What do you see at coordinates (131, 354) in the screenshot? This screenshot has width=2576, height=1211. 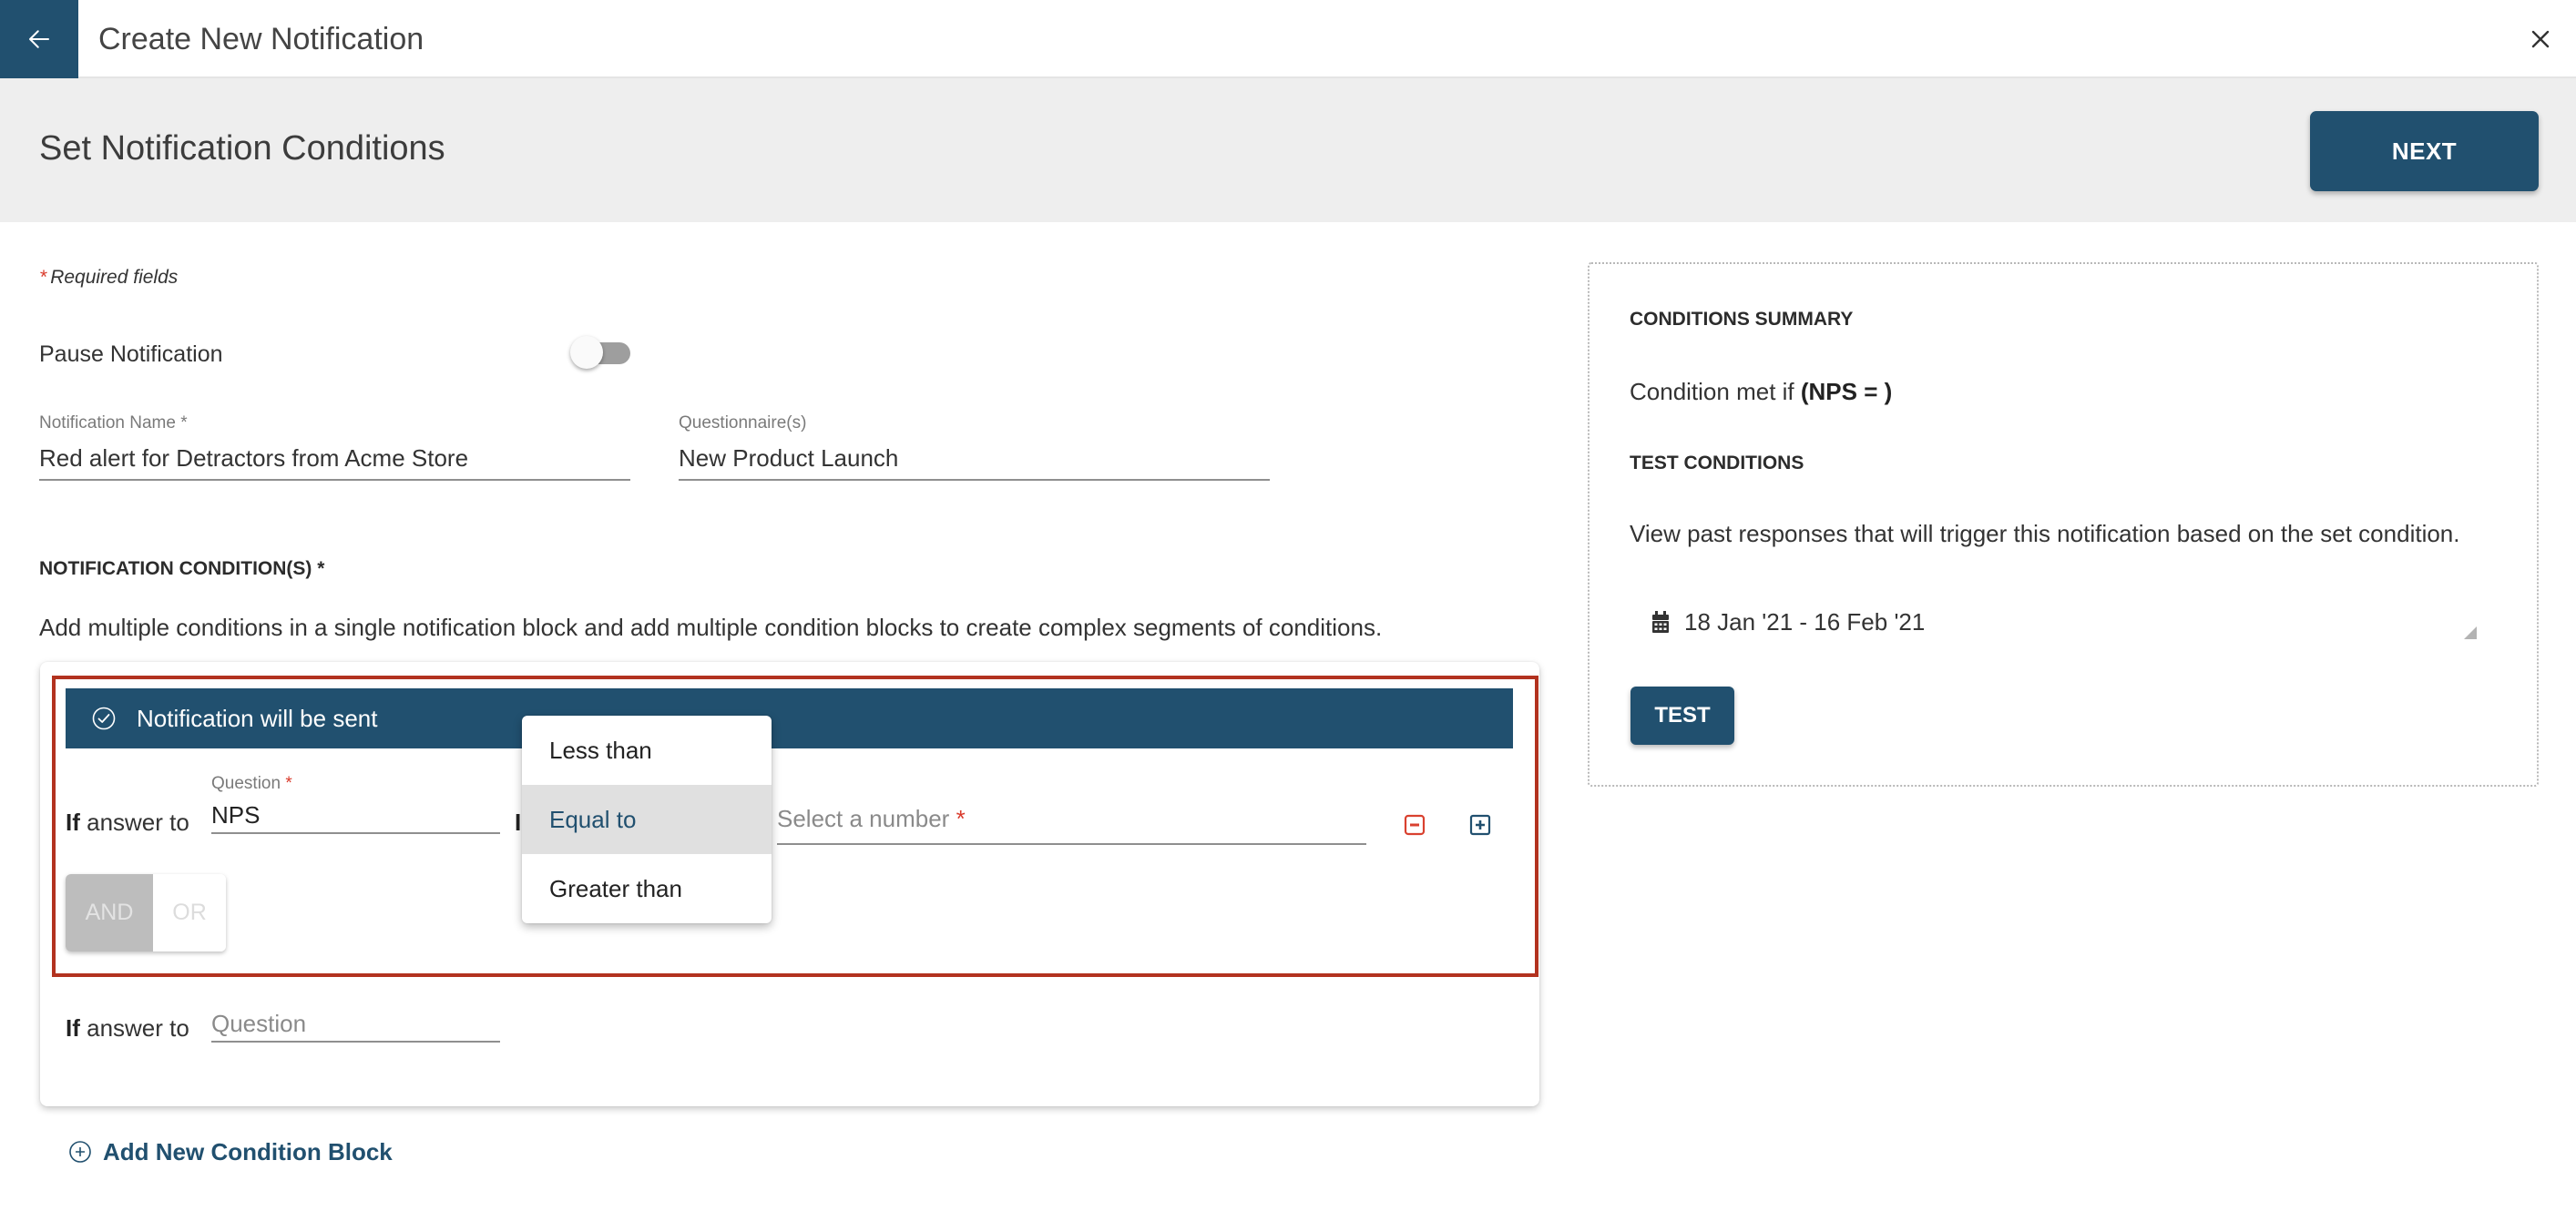 I see `pause-notification-label: Pause Notification` at bounding box center [131, 354].